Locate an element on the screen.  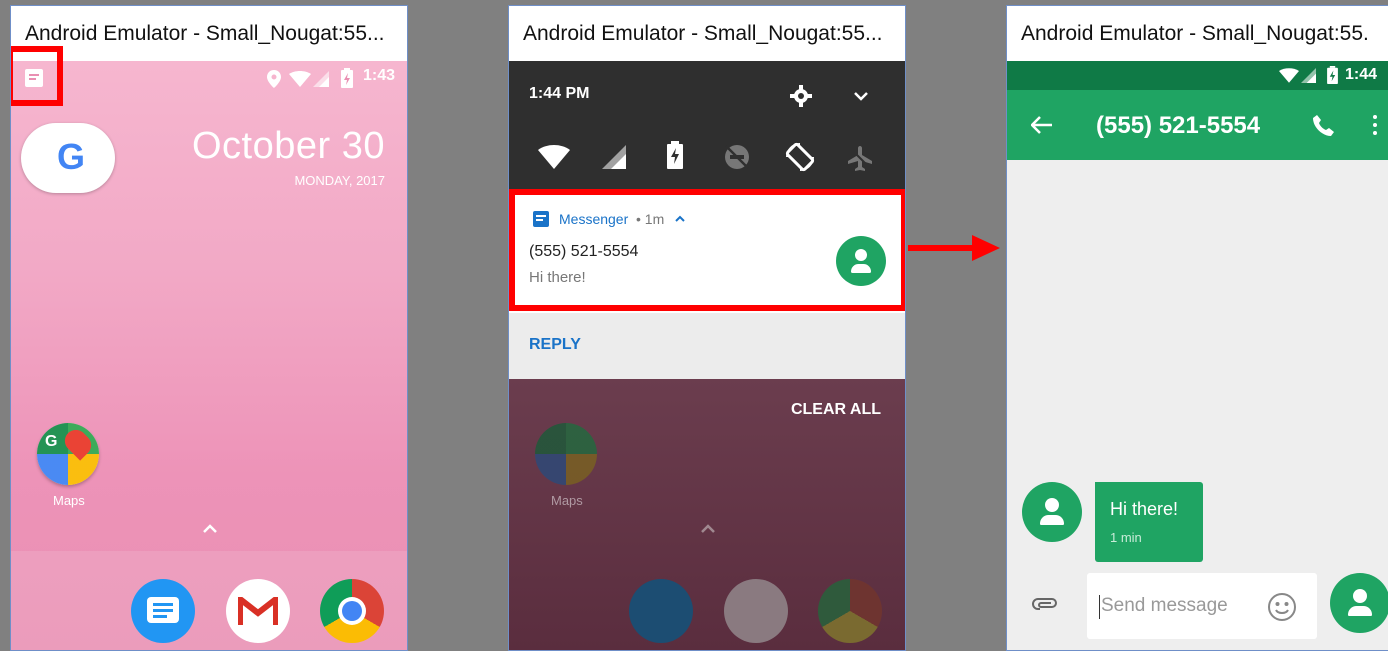
maps-app-icon-dim is located at coordinates (566, 454).